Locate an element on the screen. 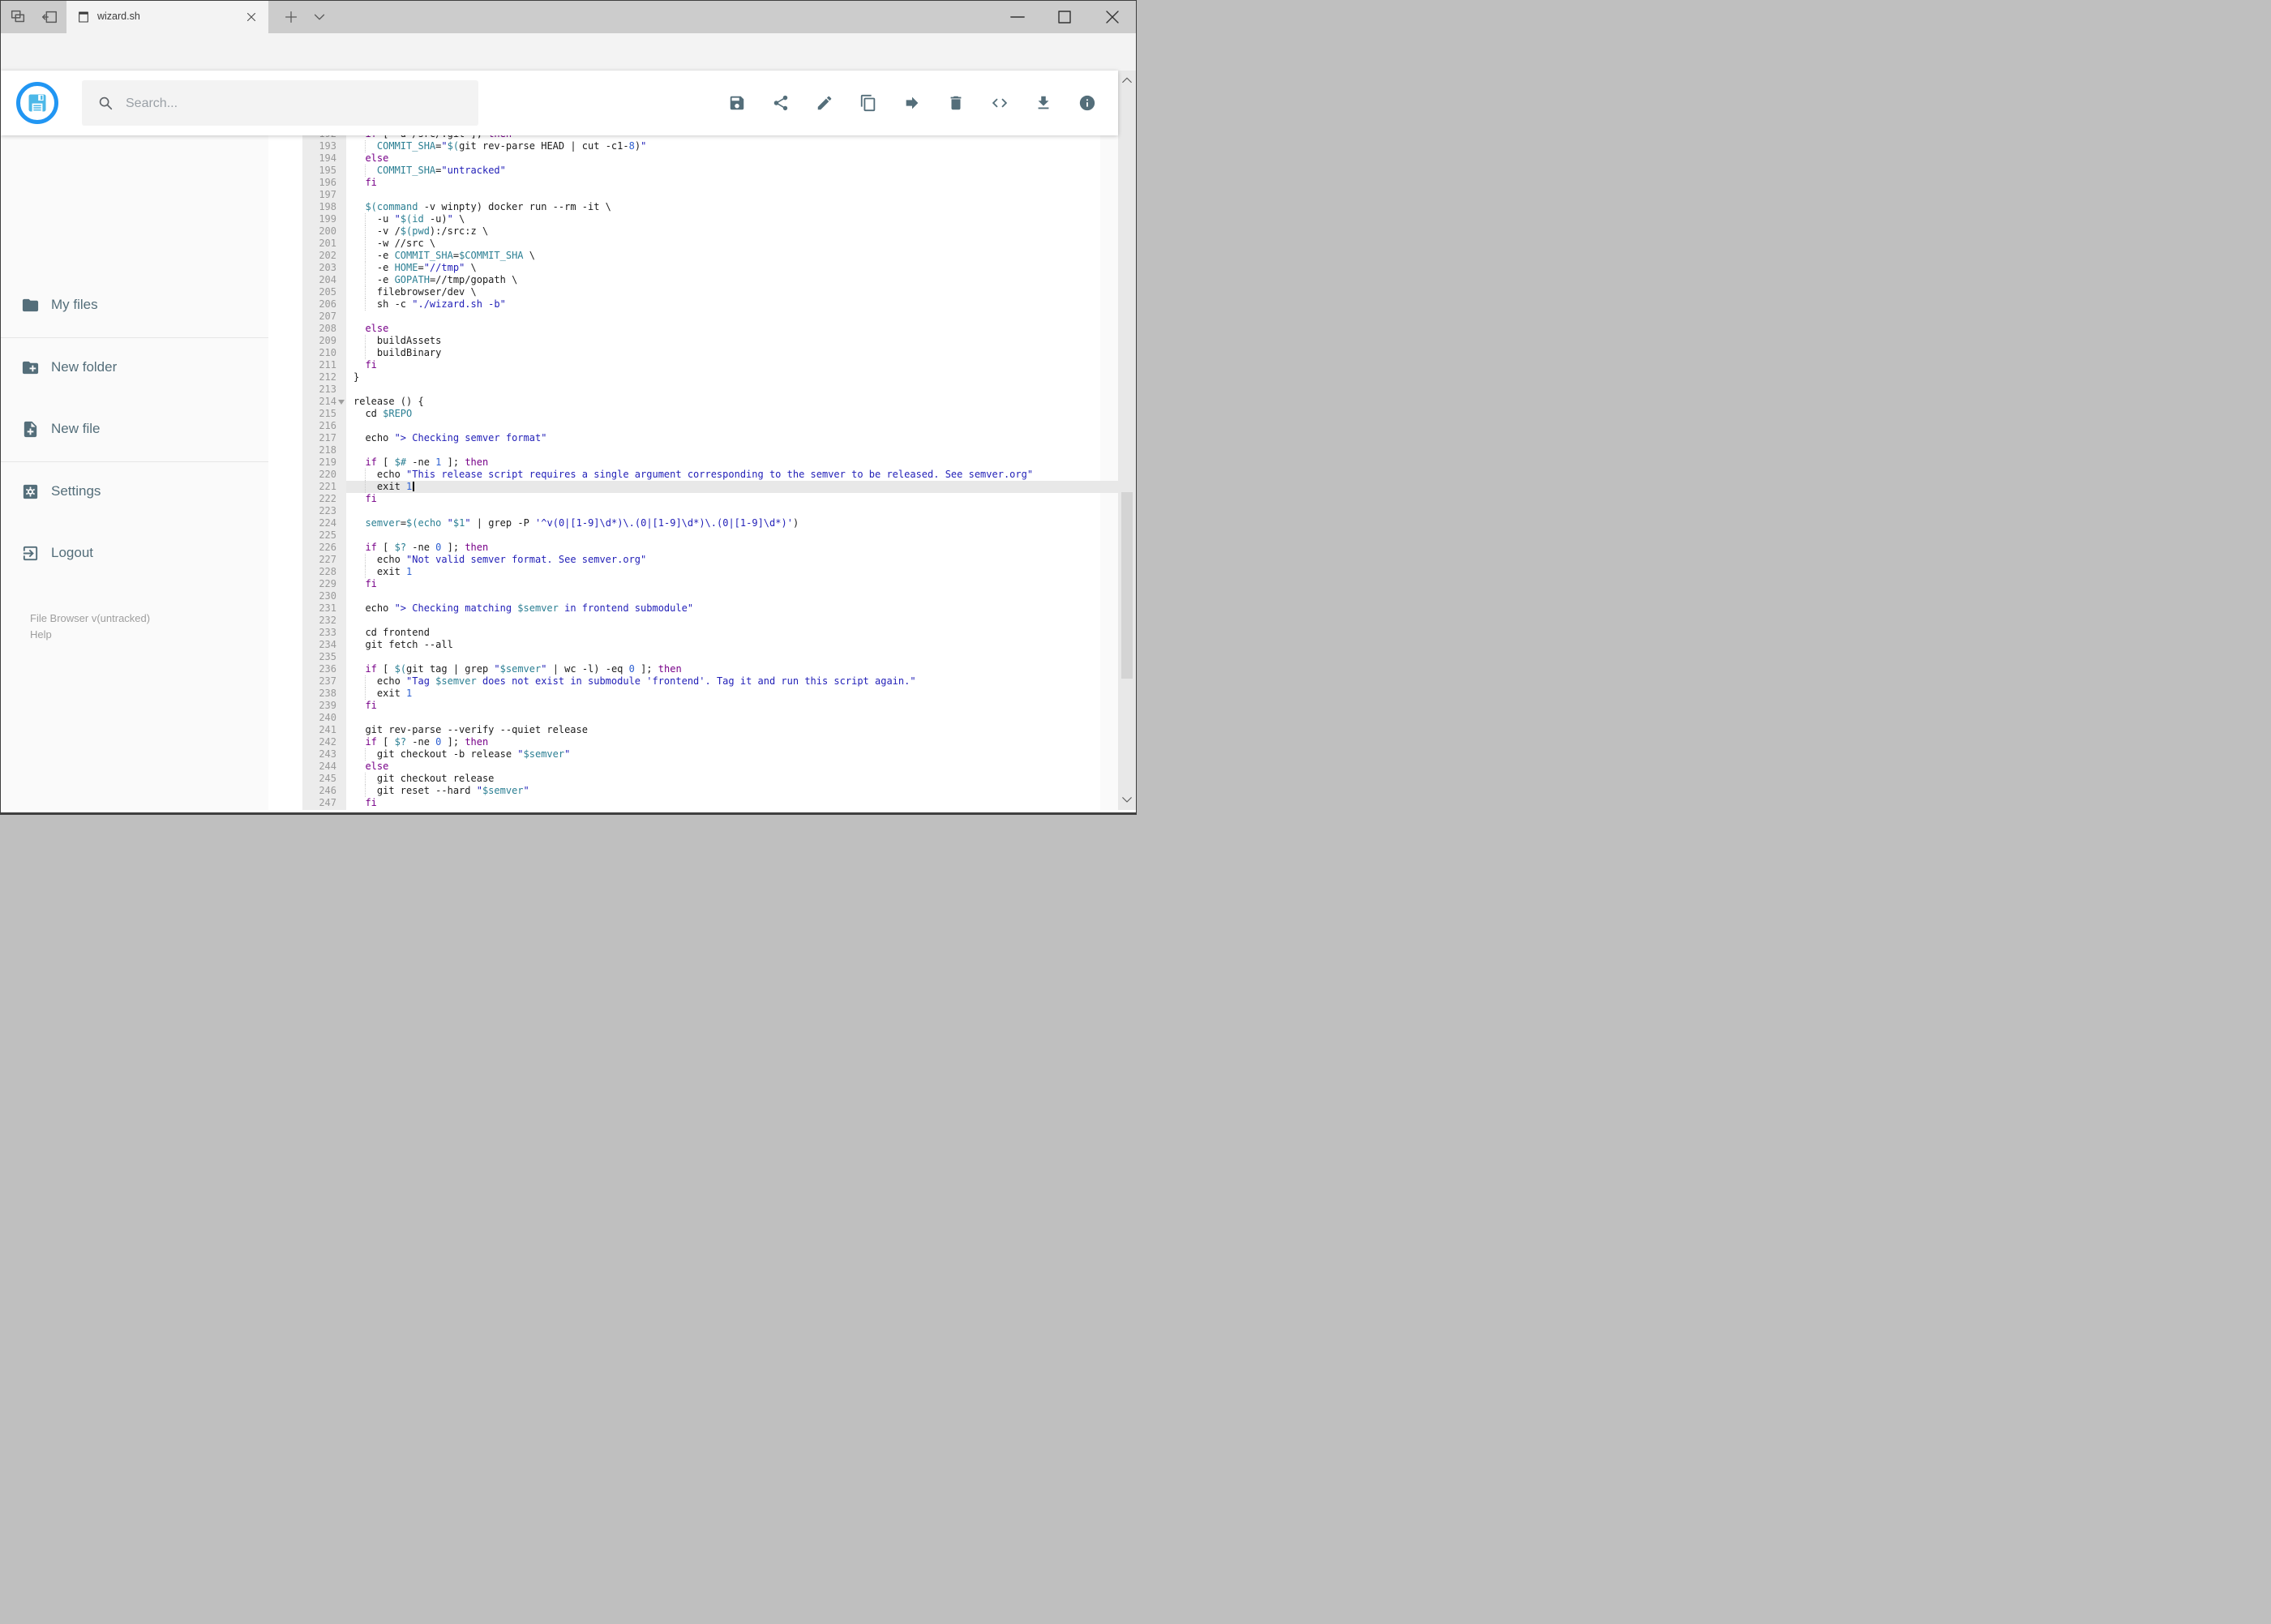 This screenshot has width=2271, height=1624. code-line: 203 -e HOME="//tmp" \ is located at coordinates (710, 268).